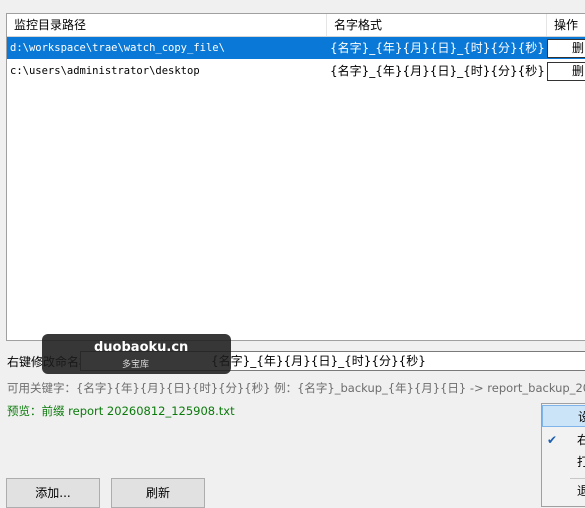 The width and height of the screenshot is (585, 508). I want to click on list-header: 监控目录路径 名字格式 操作, so click(296, 25).